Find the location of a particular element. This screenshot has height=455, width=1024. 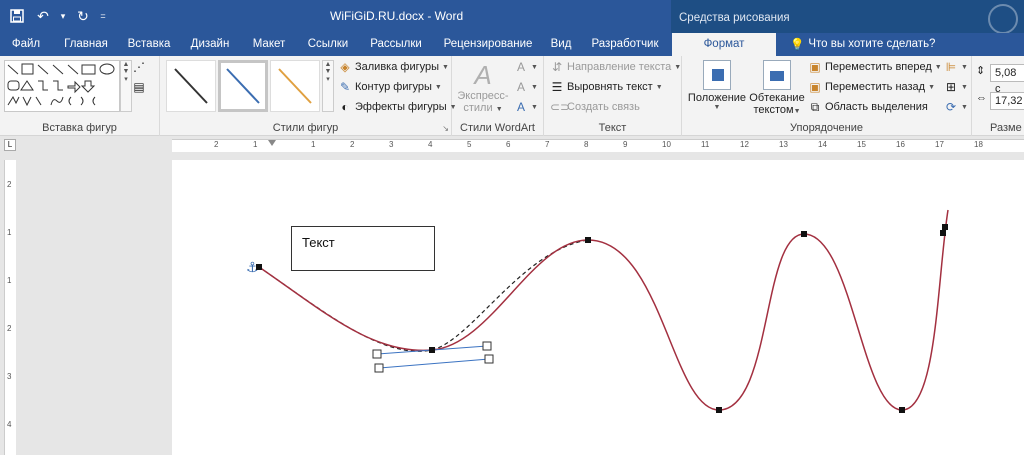

tab-design: Дизайн is located at coordinates (210, 44).